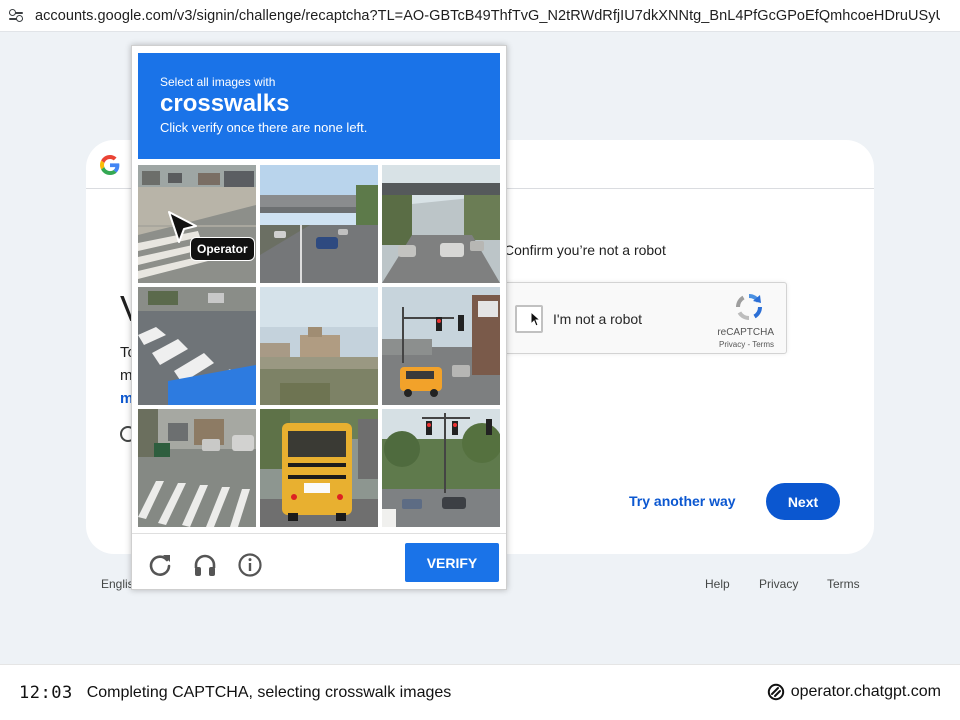  What do you see at coordinates (717, 584) in the screenshot?
I see `footer-help-link: Help` at bounding box center [717, 584].